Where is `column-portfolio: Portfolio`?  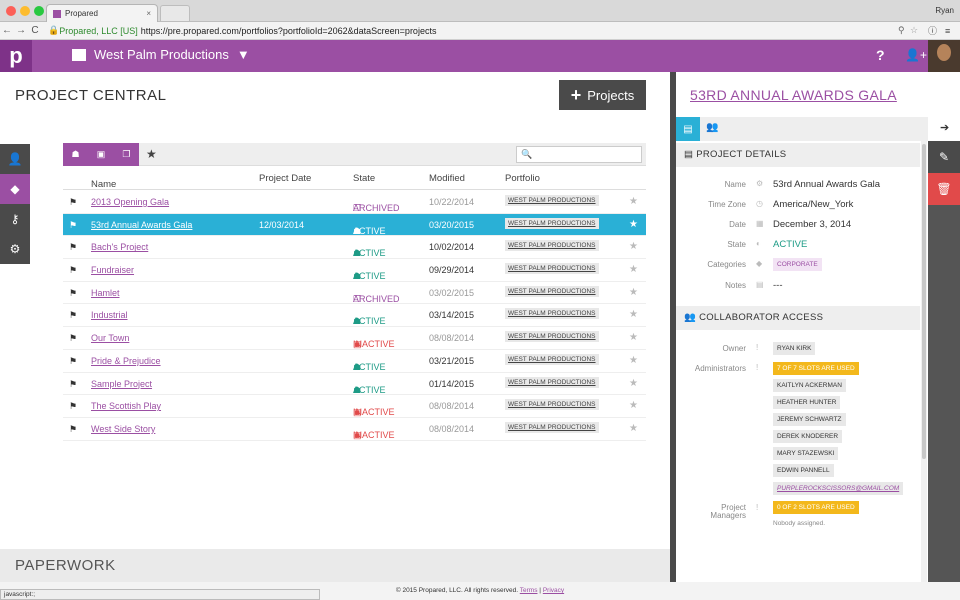 column-portfolio: Portfolio is located at coordinates (522, 178).